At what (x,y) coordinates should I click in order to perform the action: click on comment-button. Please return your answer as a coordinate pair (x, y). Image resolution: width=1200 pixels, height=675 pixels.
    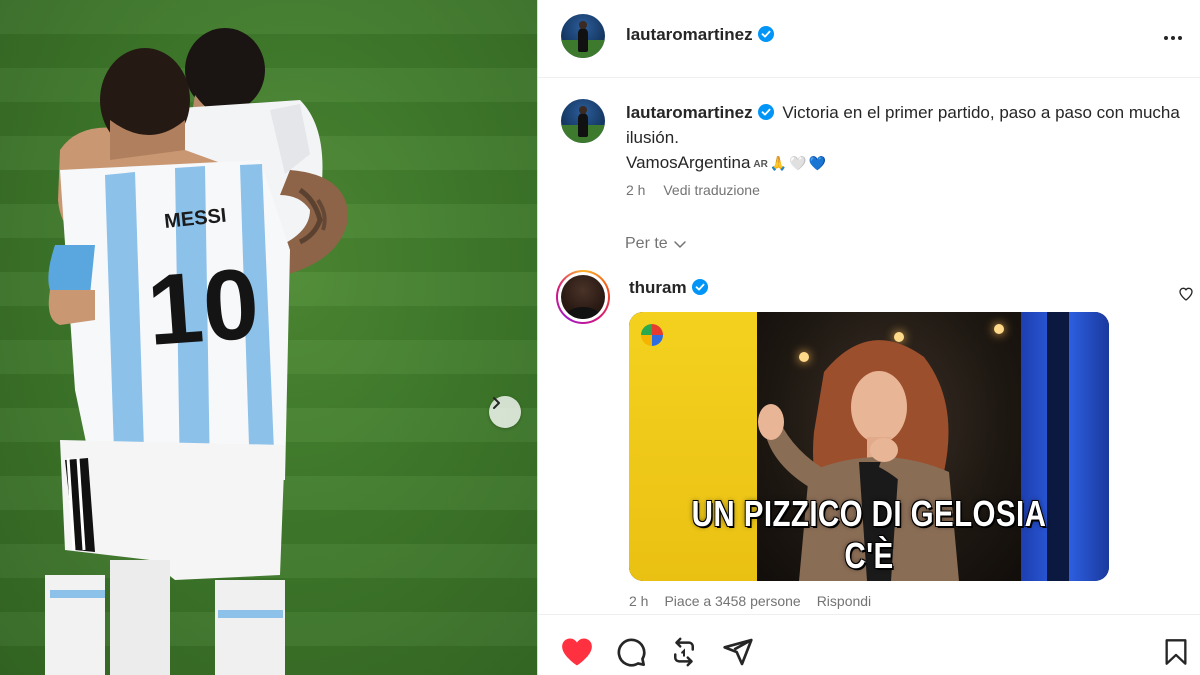
    Looking at the image, I should click on (631, 654).